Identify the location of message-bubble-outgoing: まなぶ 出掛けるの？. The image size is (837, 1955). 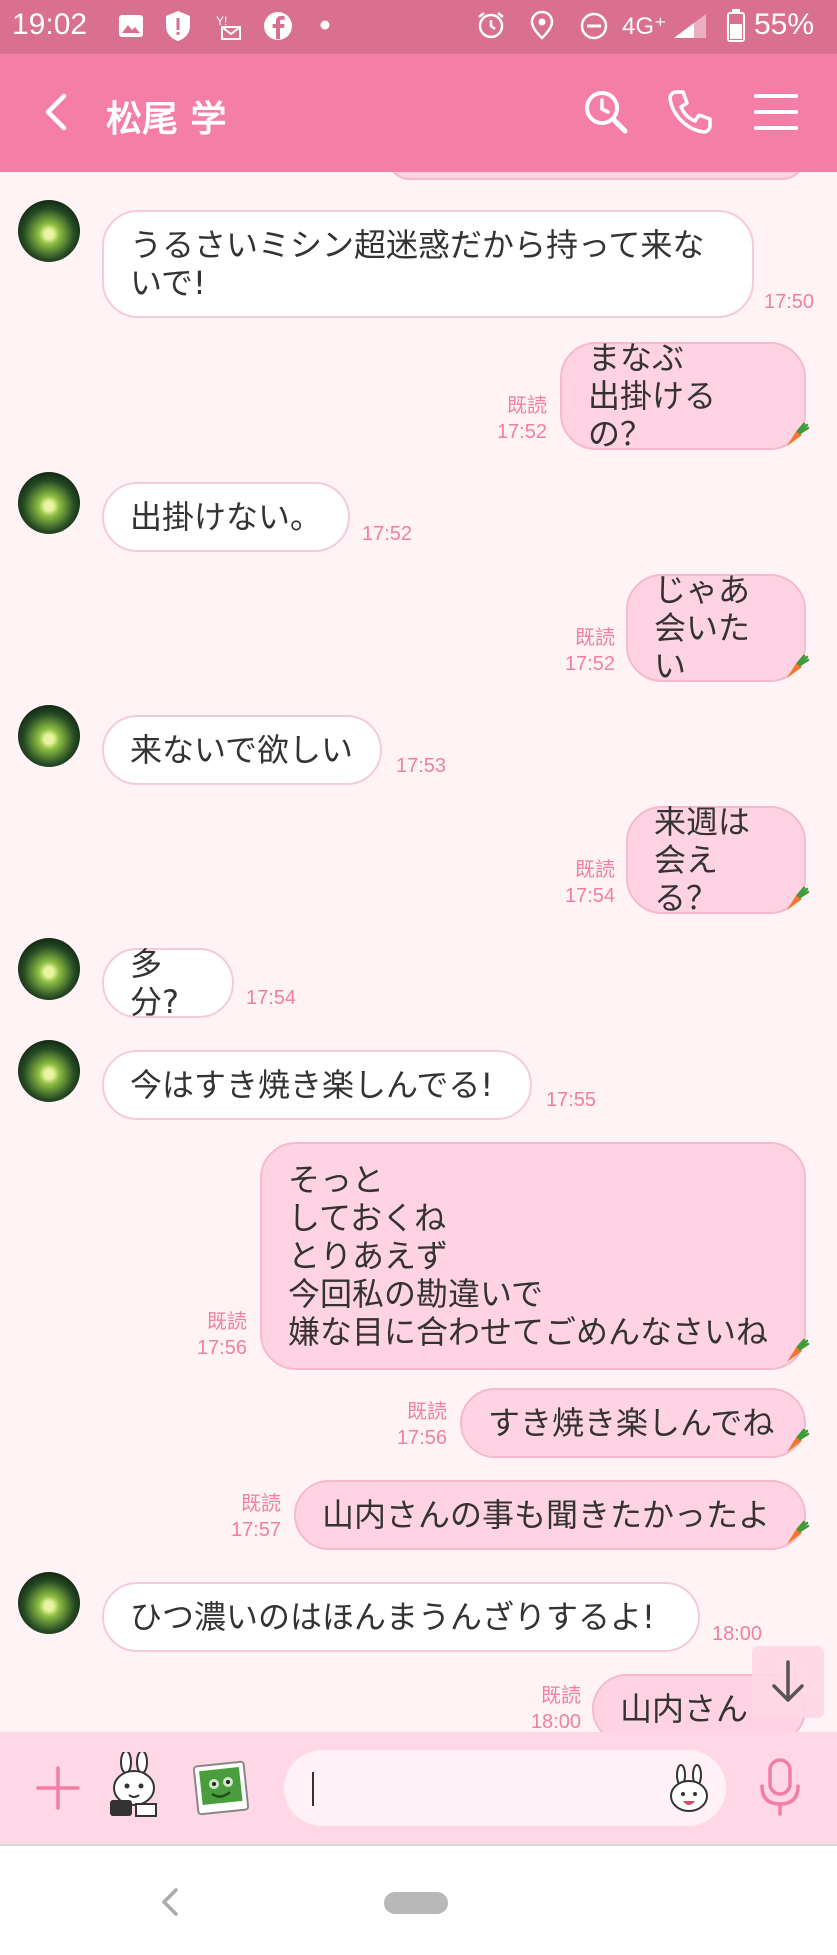
(683, 396).